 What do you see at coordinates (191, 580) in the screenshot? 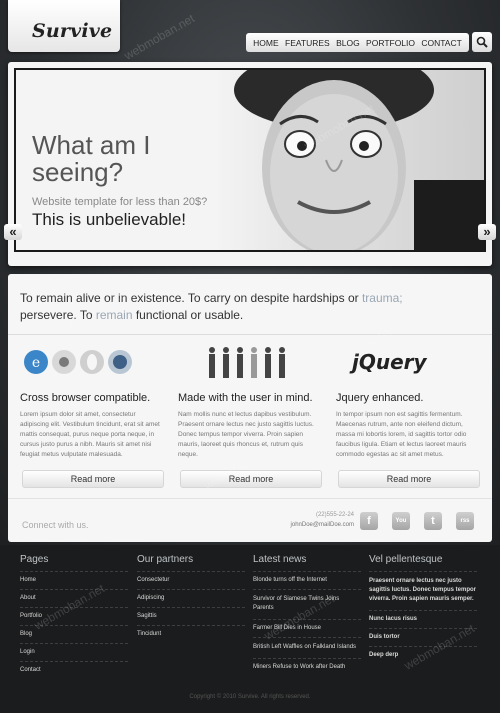
I see `footer-link: Consectetur` at bounding box center [191, 580].